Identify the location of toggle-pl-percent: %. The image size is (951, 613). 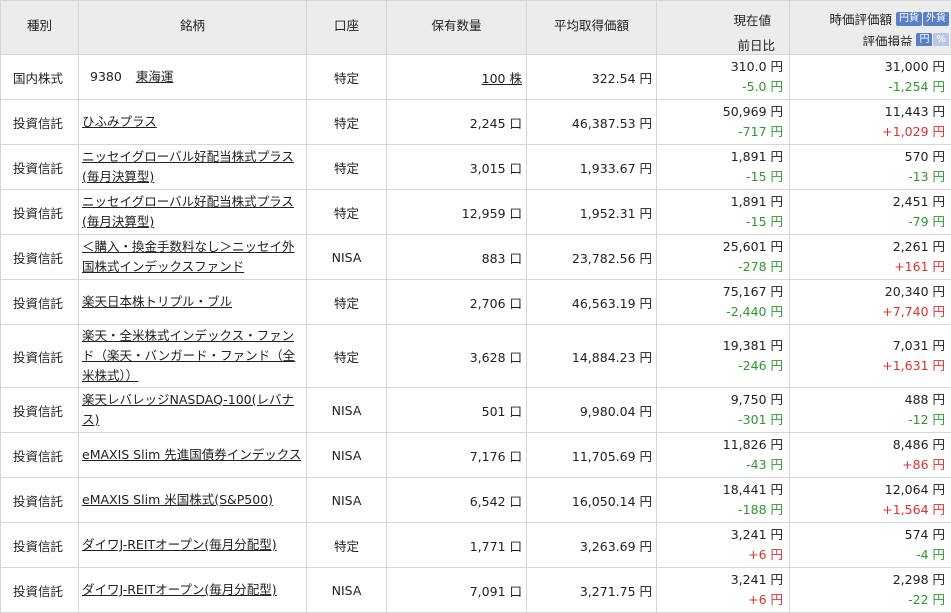
(941, 39).